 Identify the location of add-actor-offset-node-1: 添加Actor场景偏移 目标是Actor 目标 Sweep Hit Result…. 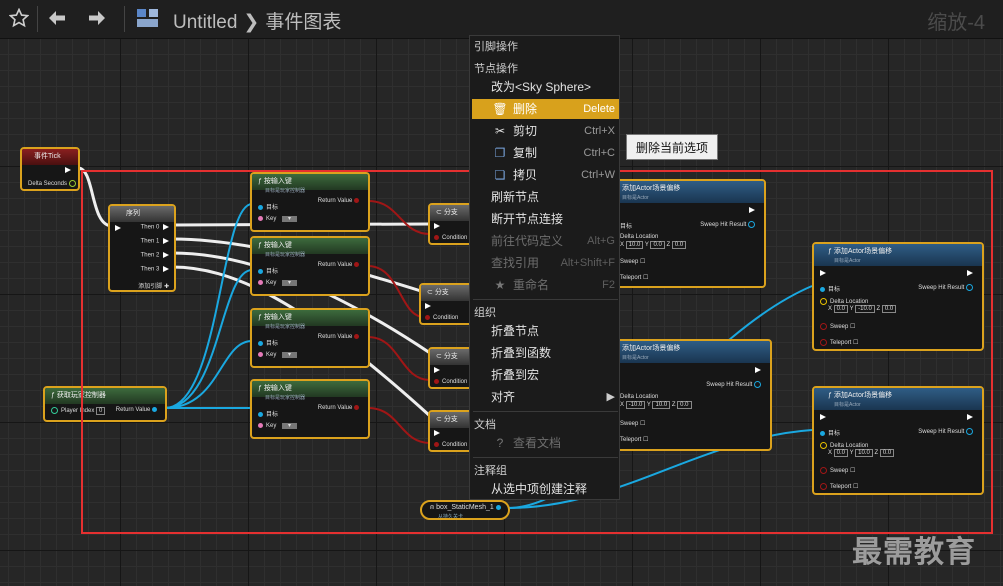
(683, 233).